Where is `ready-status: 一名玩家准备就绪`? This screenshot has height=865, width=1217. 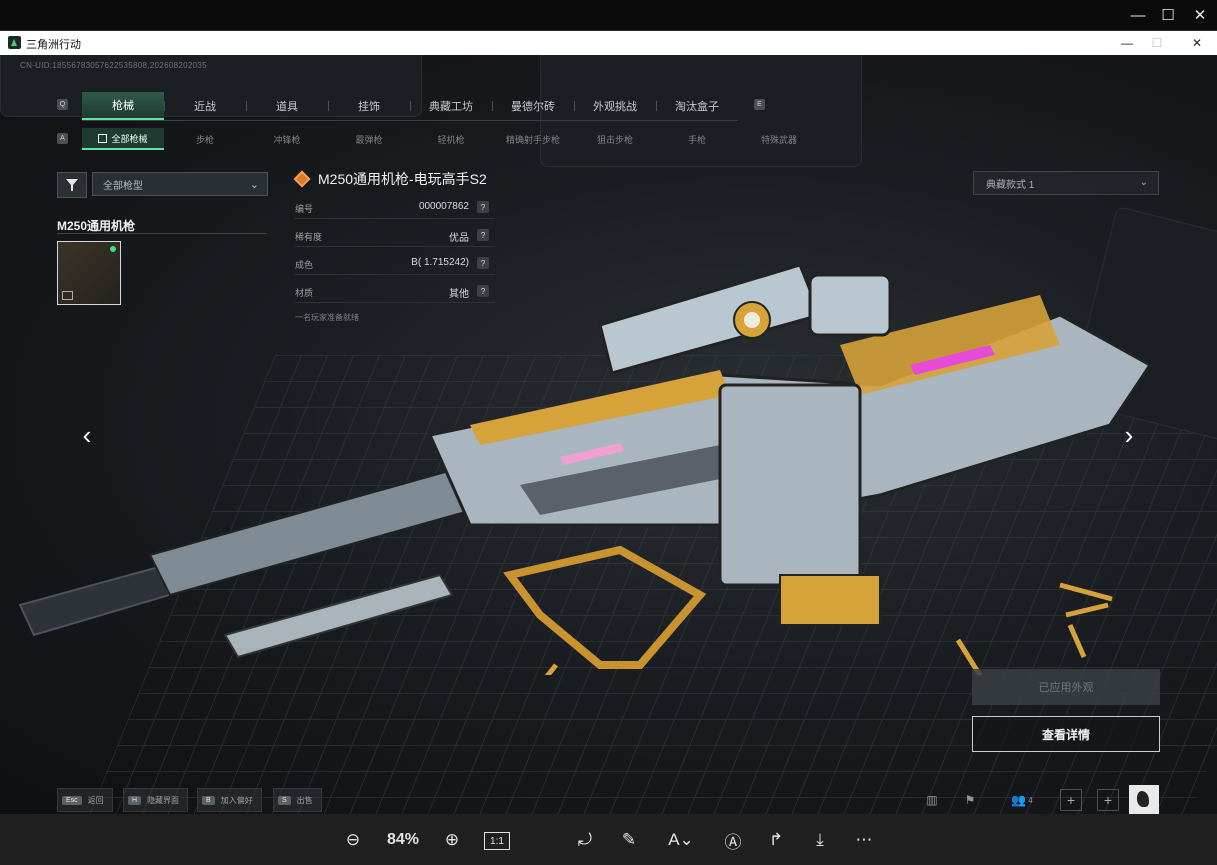
ready-status: 一名玩家准备就绪 is located at coordinates (327, 317).